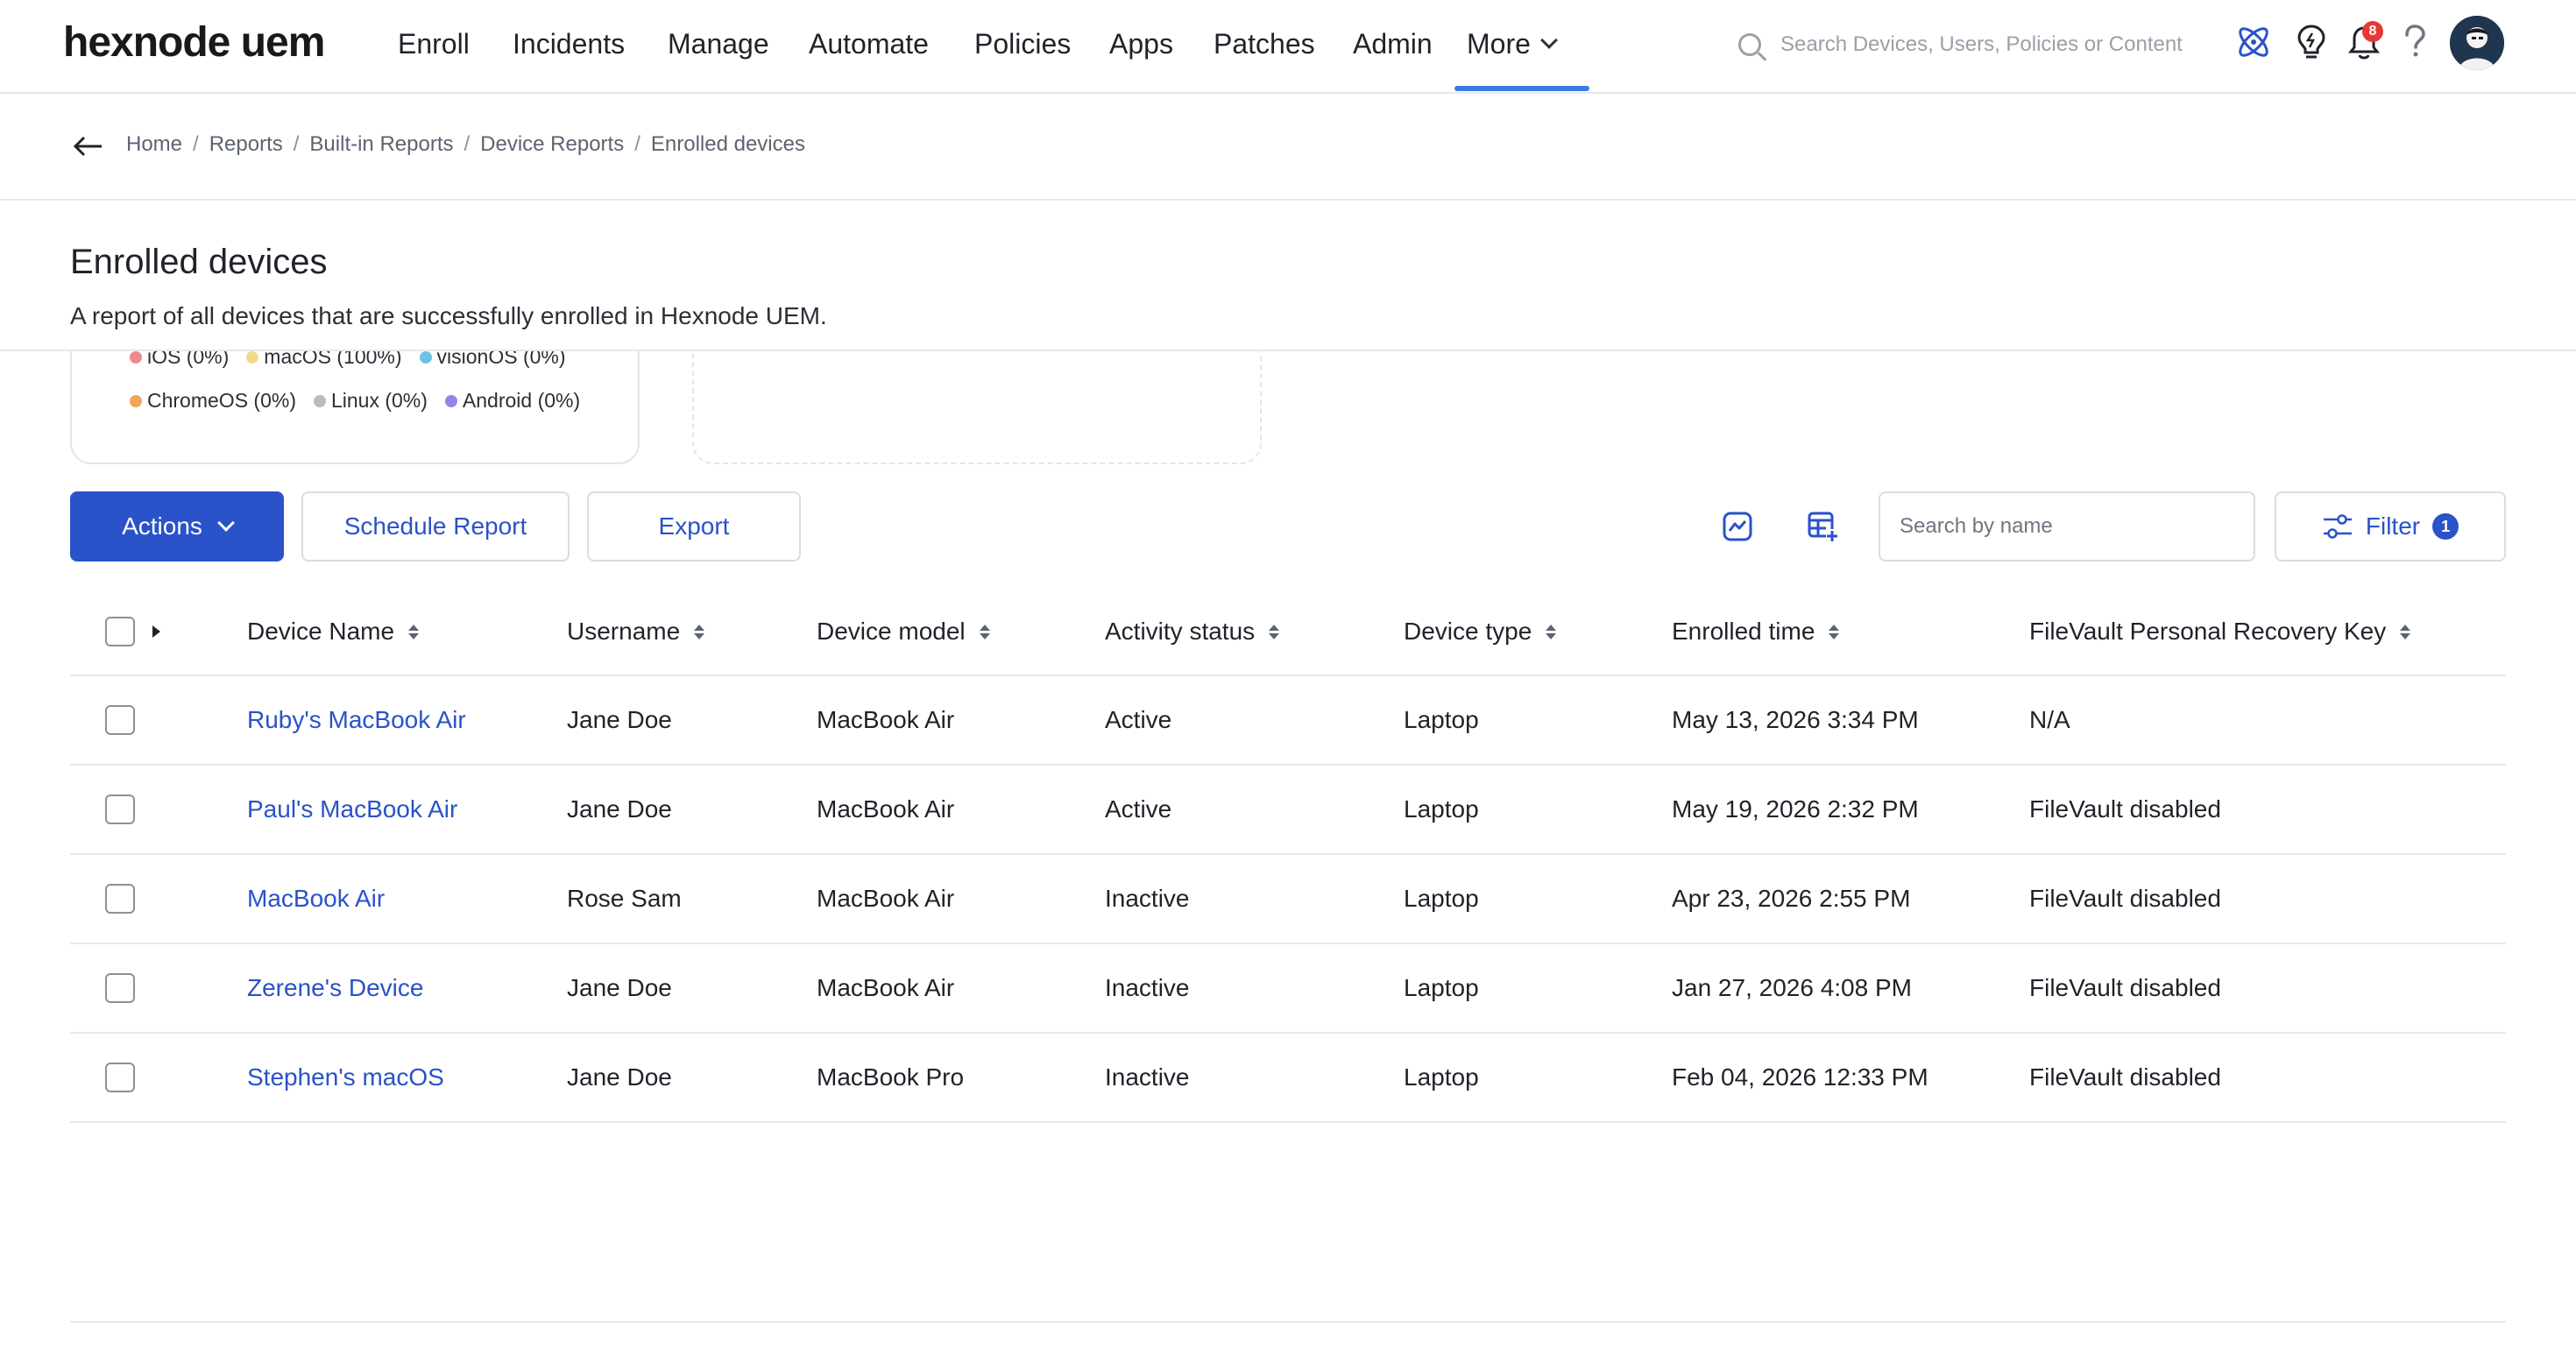 This screenshot has width=2576, height=1349. Describe the element at coordinates (619, 987) in the screenshot. I see `username-cell: Jane Doe` at that location.